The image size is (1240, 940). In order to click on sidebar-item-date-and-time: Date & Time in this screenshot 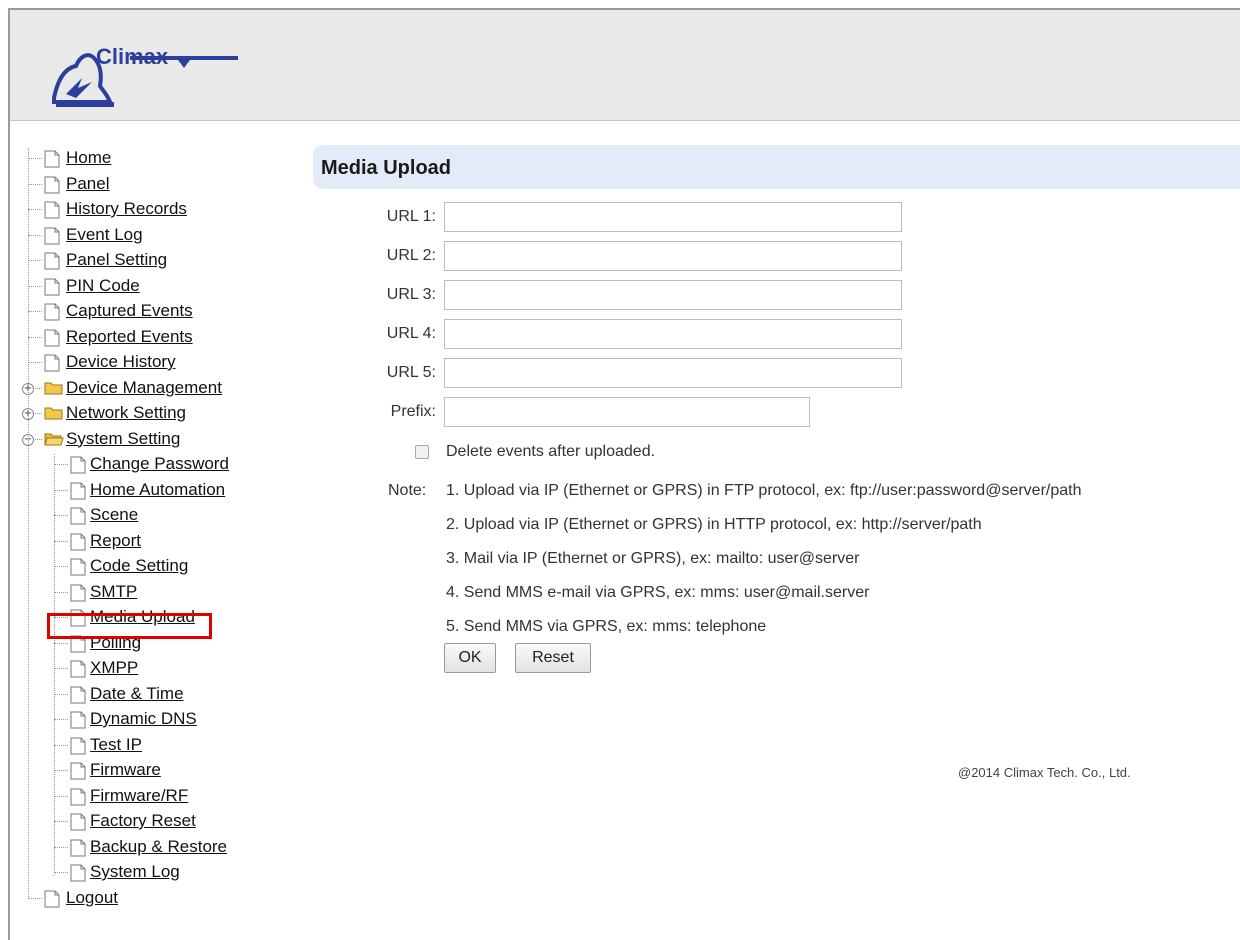, I will do `click(157, 697)`.